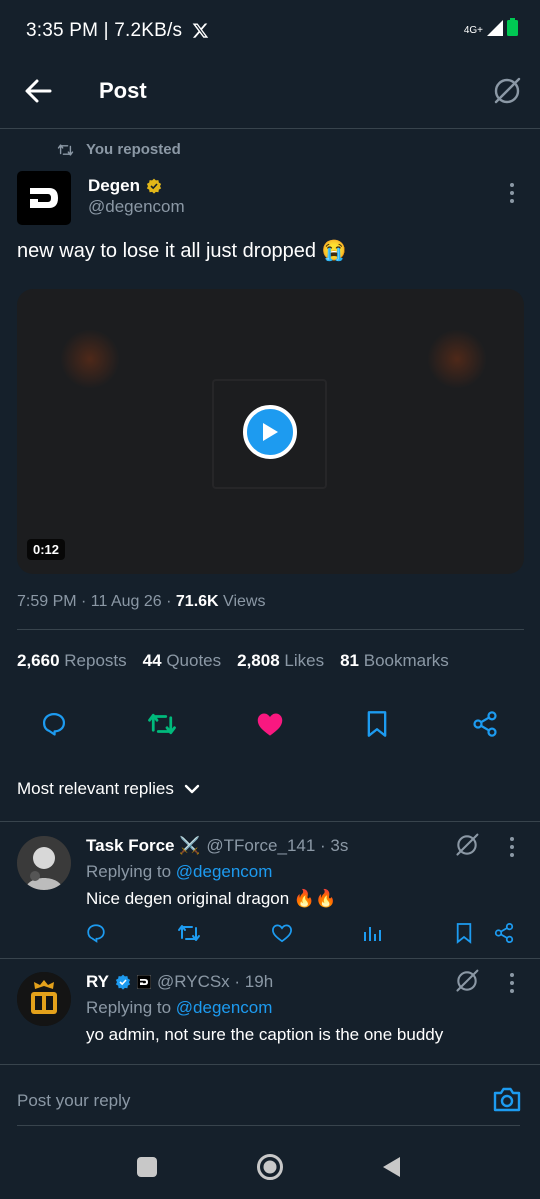 The image size is (540, 1199). Describe the element at coordinates (104, 30) in the screenshot. I see `status-text: 3:35 PM | 7.2KB/s` at that location.